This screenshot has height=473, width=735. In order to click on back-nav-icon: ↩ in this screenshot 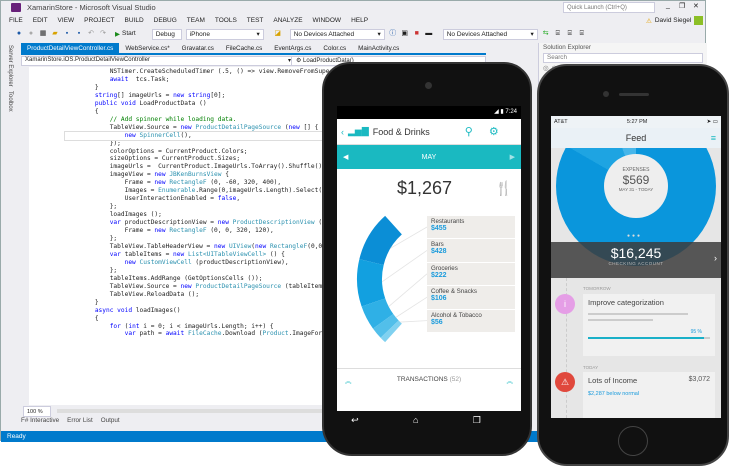, I will do `click(355, 420)`.